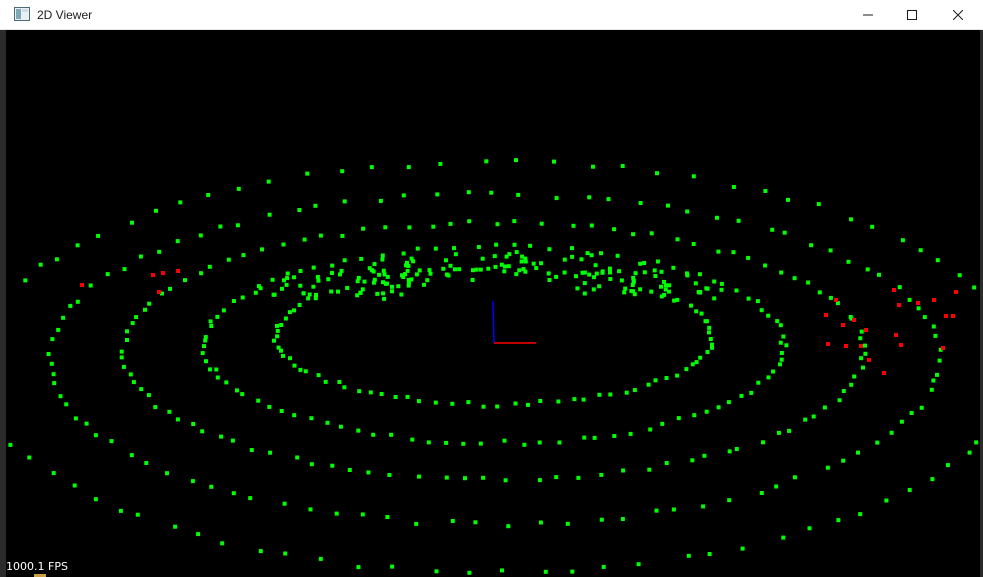  What do you see at coordinates (958, 14) in the screenshot?
I see `close-button` at bounding box center [958, 14].